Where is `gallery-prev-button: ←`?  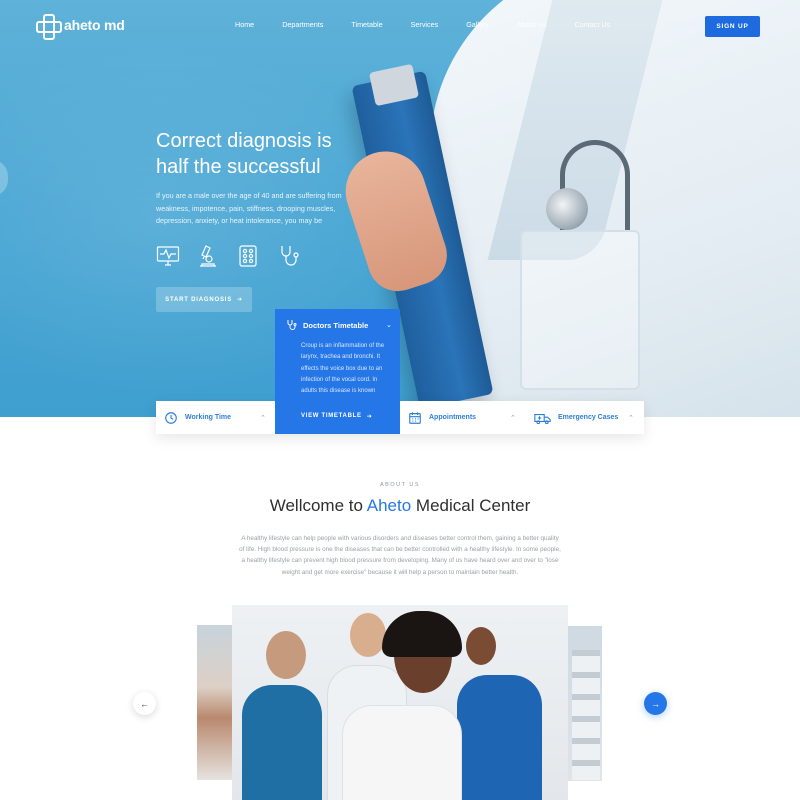 gallery-prev-button: ← is located at coordinates (144, 703).